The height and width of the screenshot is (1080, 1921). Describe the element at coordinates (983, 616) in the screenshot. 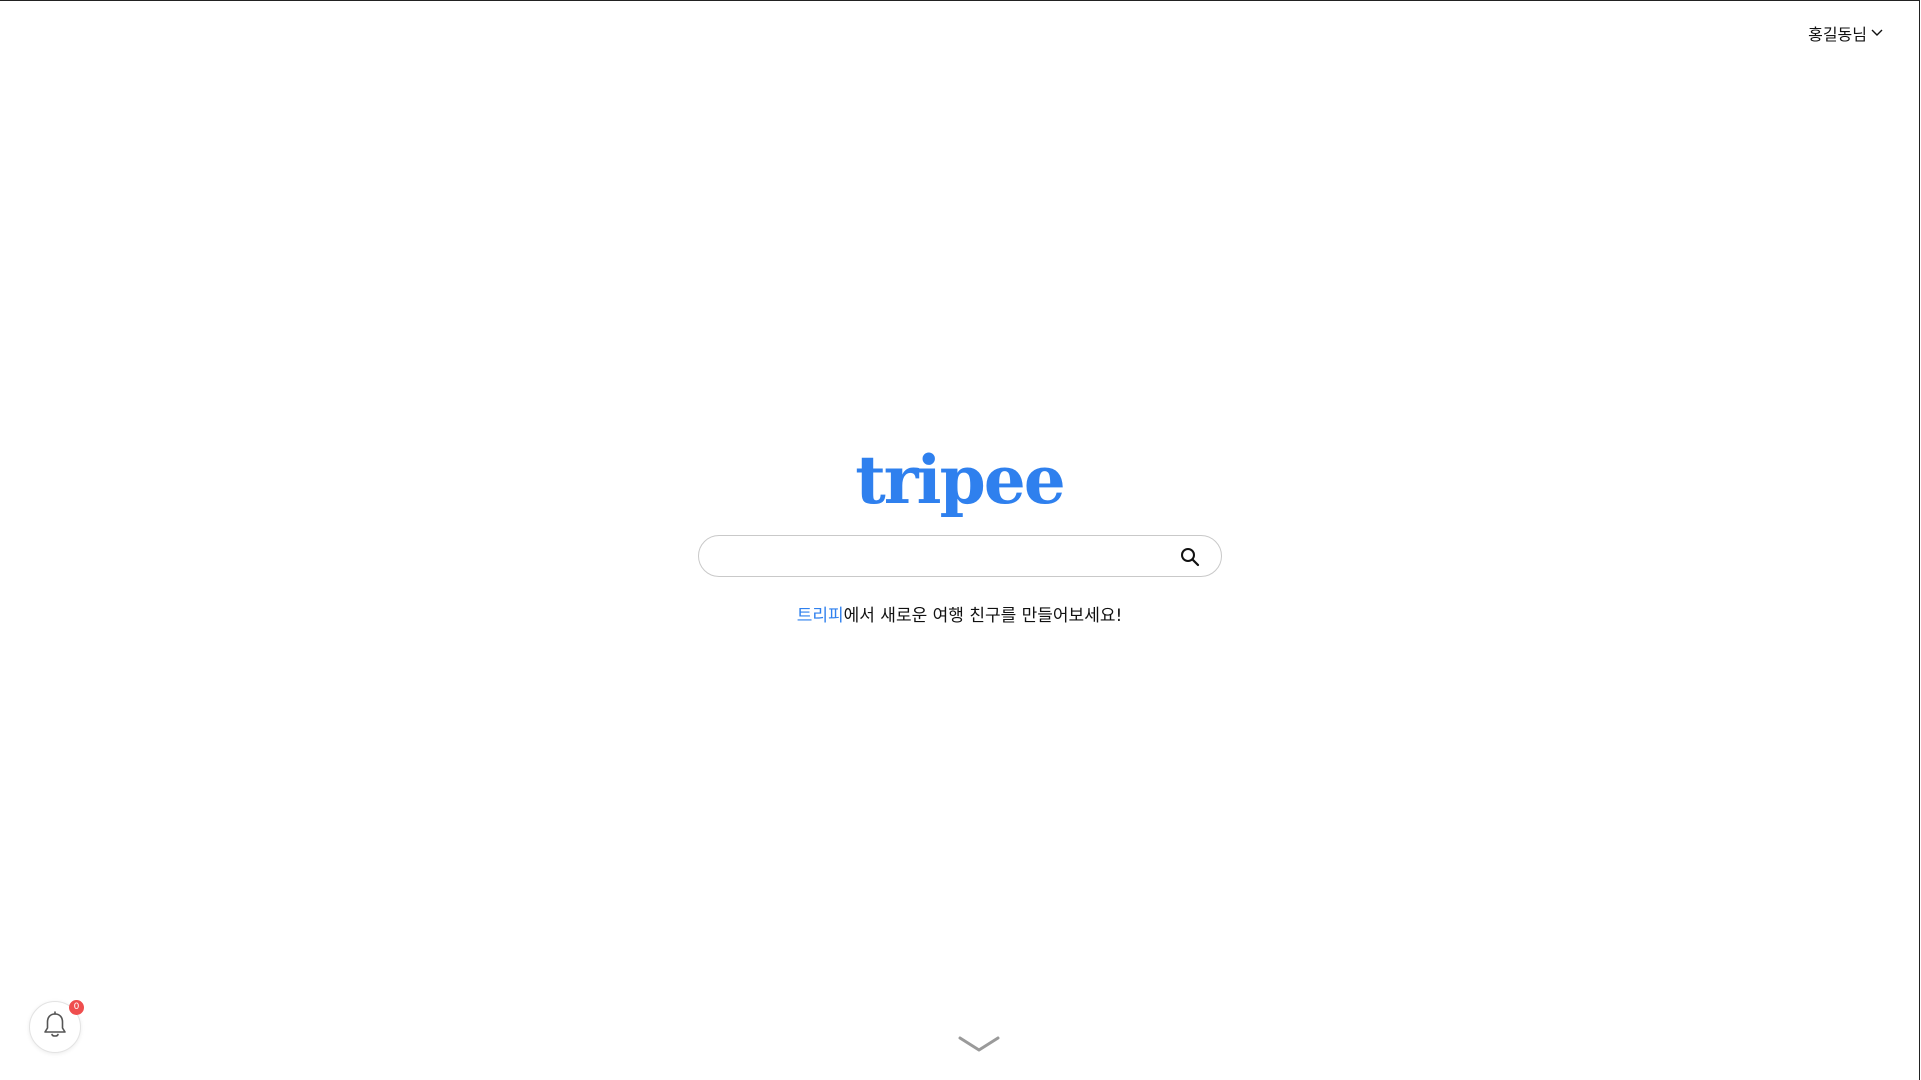

I see `tagline-text: 에서 새로운 여행 친구를 만들어보세요!` at that location.